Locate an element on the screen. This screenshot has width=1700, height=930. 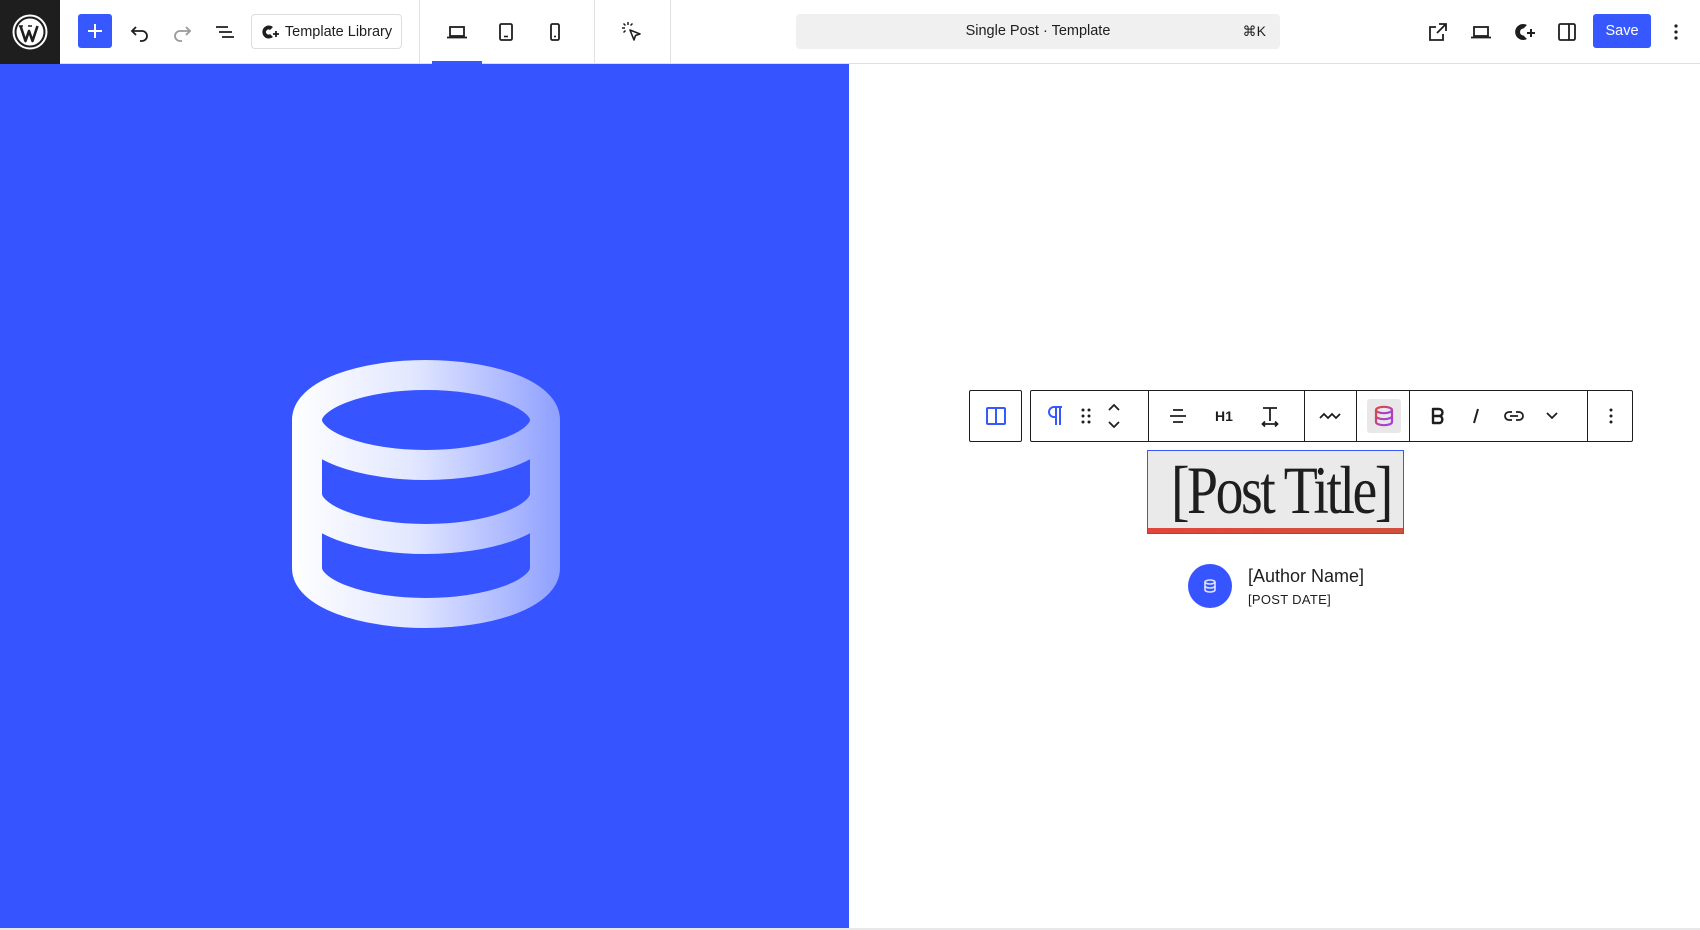
plus-icon is located at coordinates (95, 31).